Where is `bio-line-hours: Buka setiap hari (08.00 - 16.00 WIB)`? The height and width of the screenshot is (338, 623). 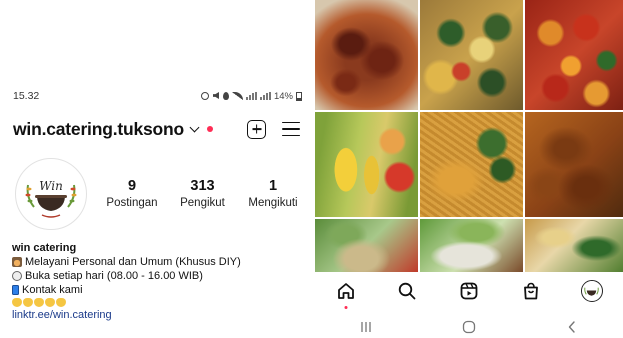 bio-line-hours: Buka setiap hari (08.00 - 16.00 WIB) is located at coordinates (159, 276).